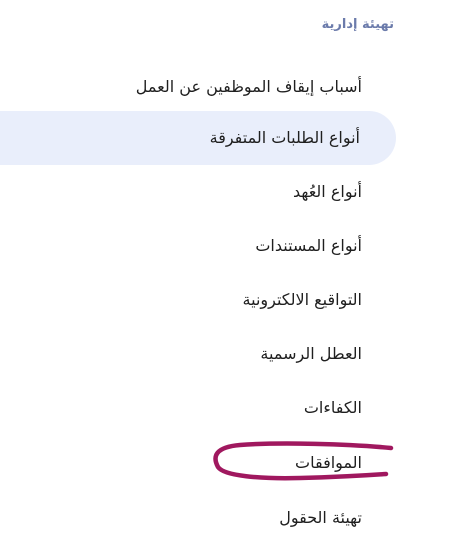  What do you see at coordinates (302, 299) in the screenshot?
I see `menu-item-label: التواقيع الالكترونية` at bounding box center [302, 299].